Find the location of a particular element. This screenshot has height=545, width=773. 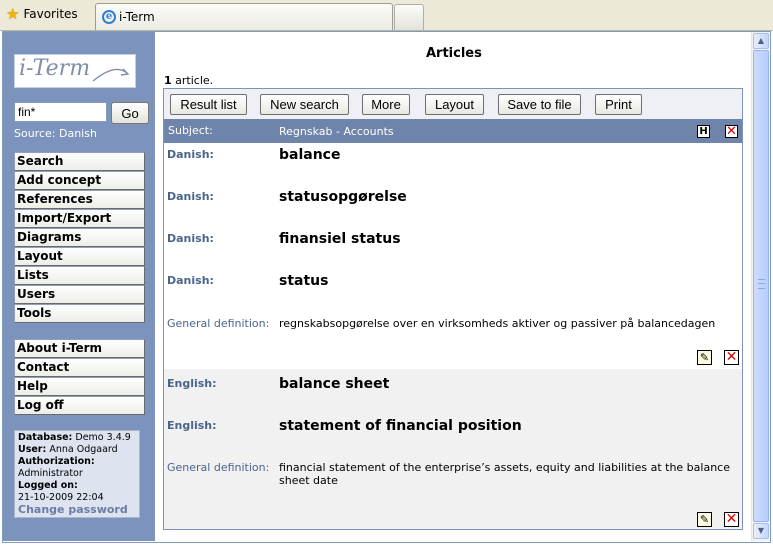

nav-search: Search is located at coordinates (79, 161).